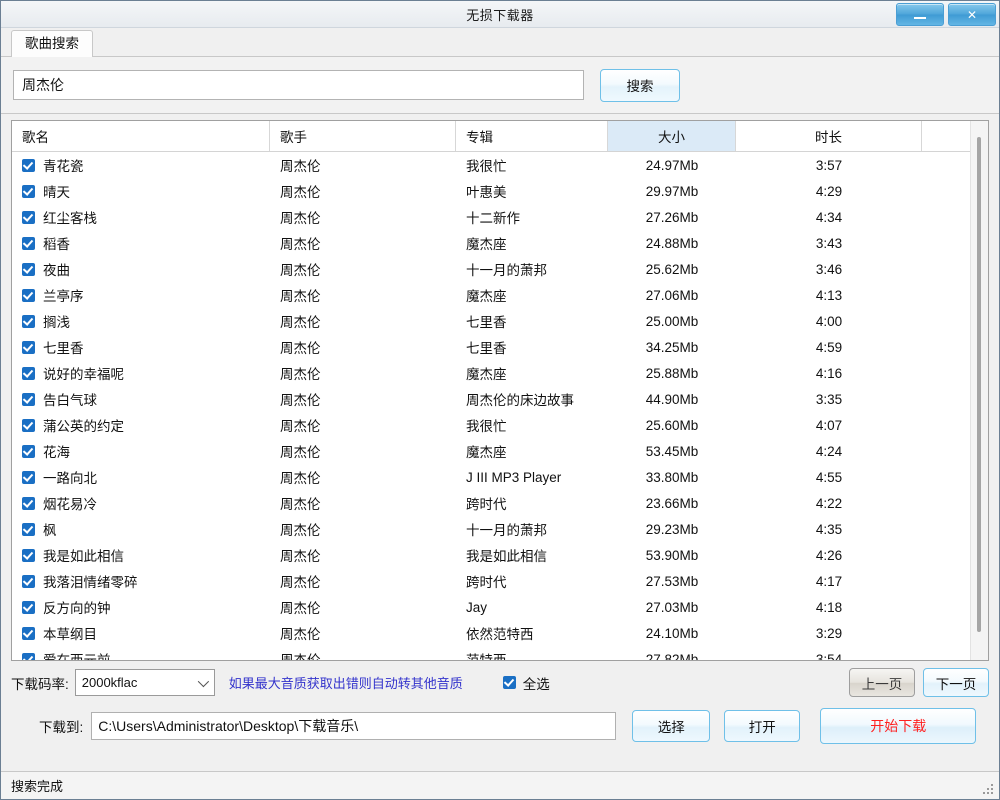 This screenshot has height=800, width=1000. What do you see at coordinates (500, 42) in the screenshot?
I see `tab-strip: 歌曲搜索` at bounding box center [500, 42].